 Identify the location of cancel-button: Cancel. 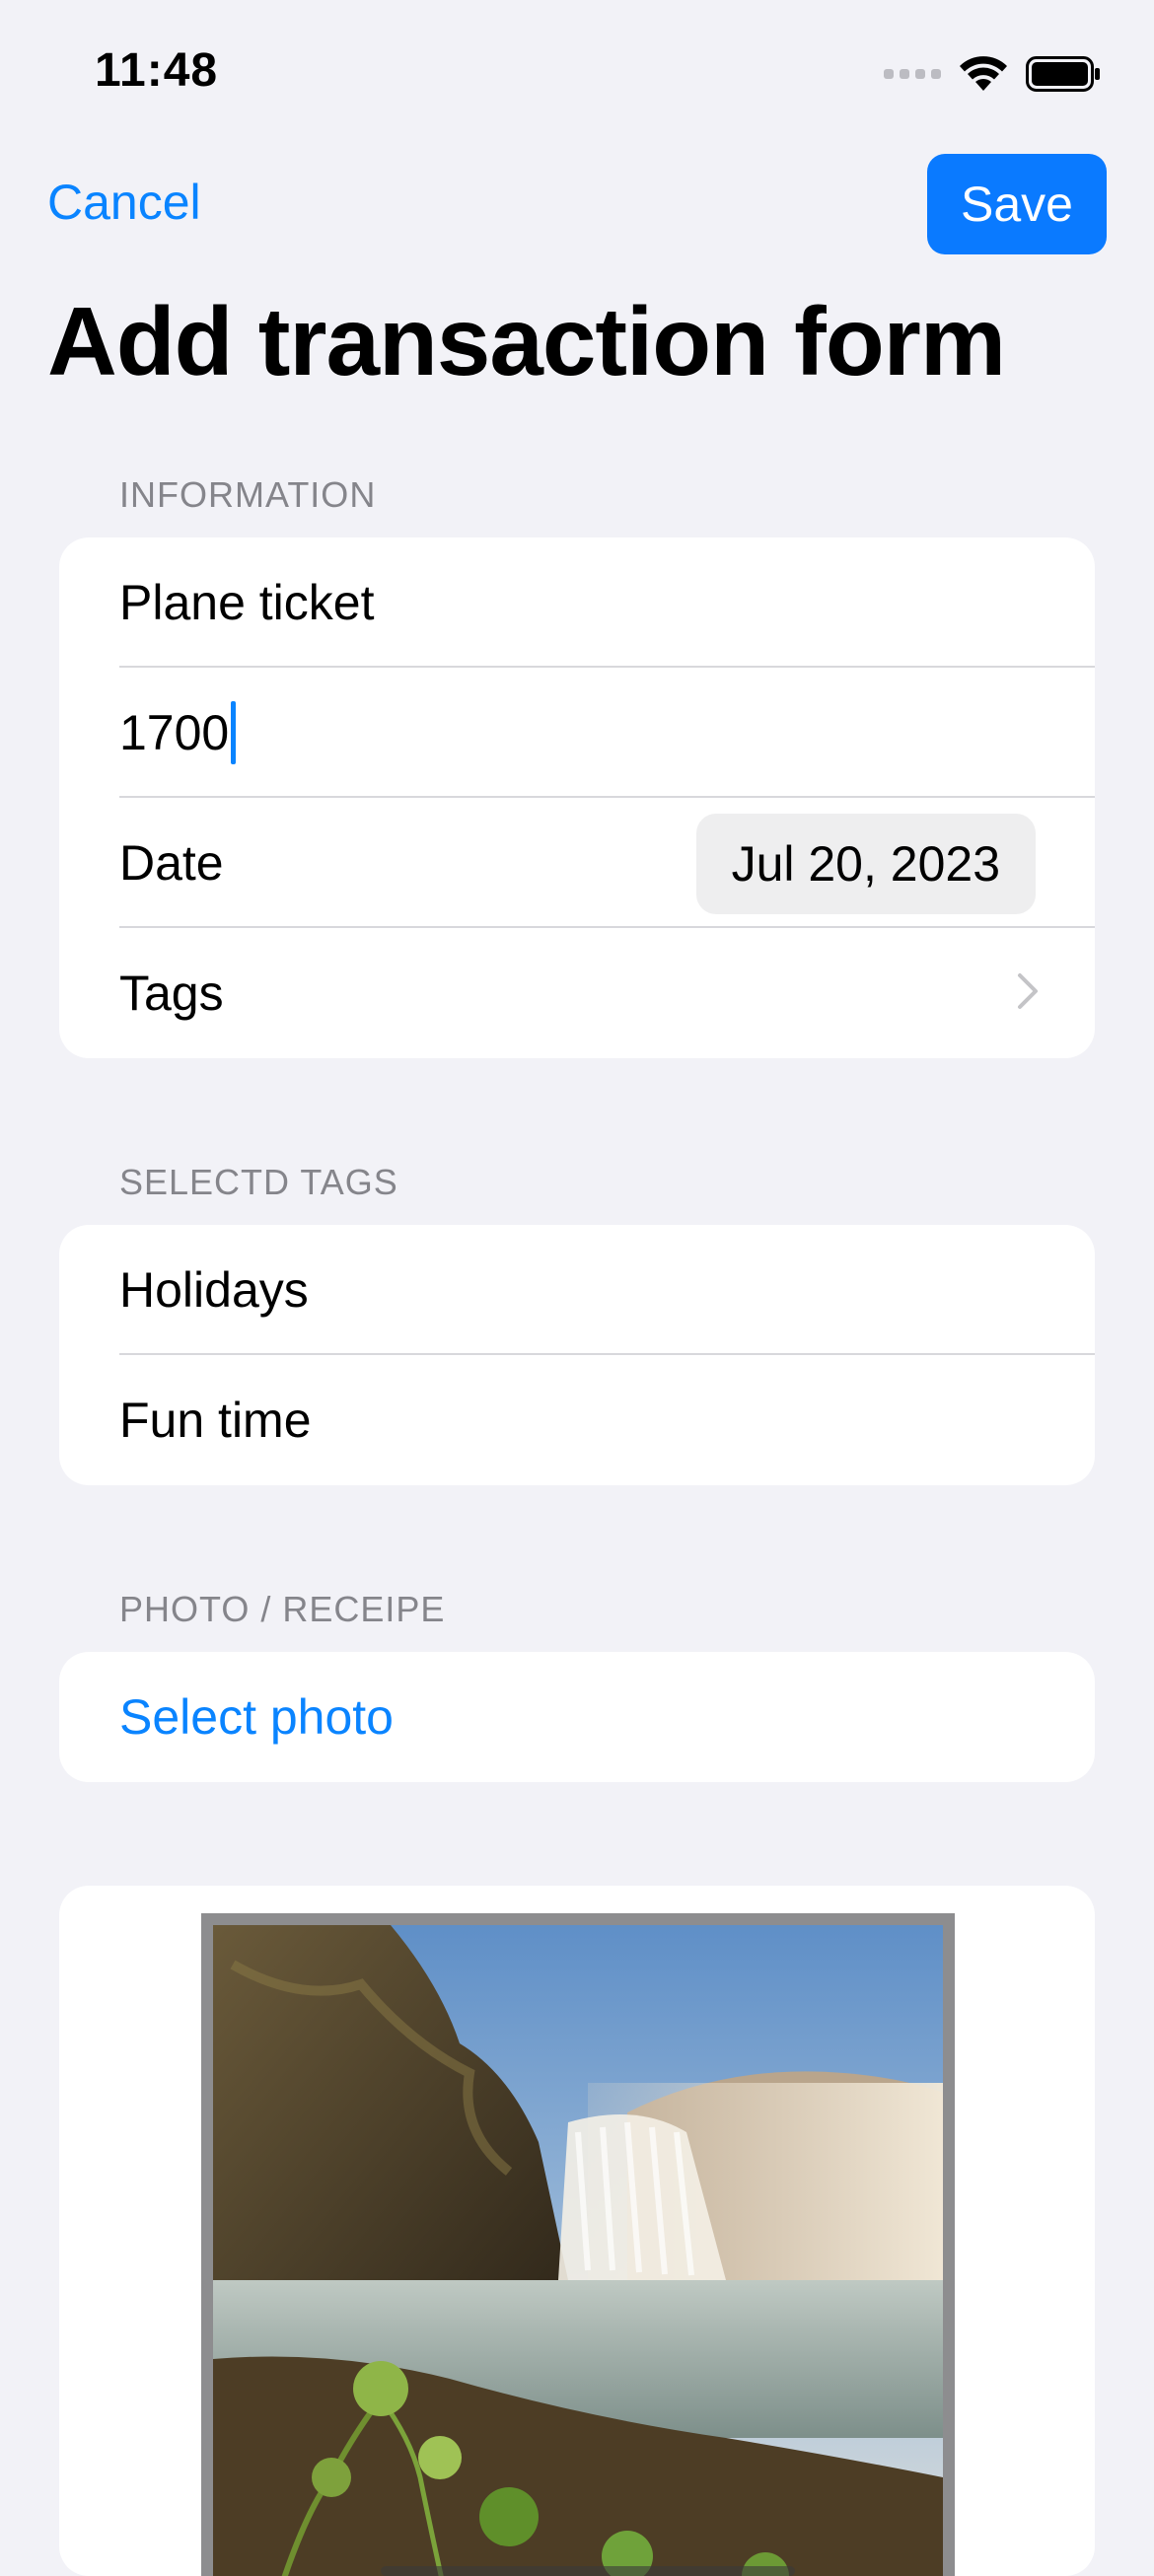
(124, 203).